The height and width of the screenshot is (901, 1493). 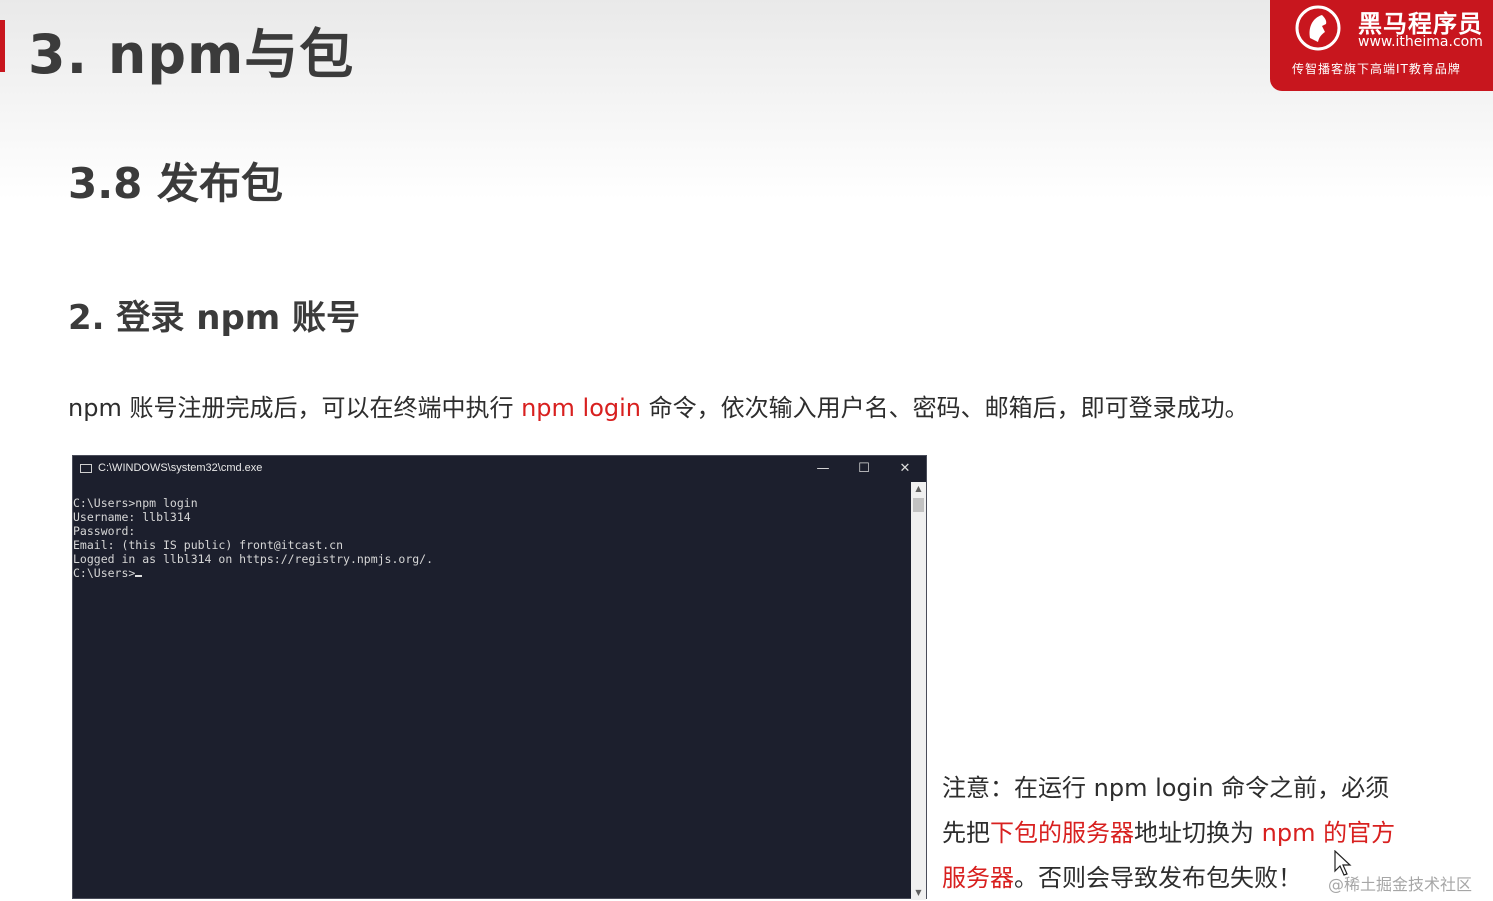 I want to click on horse-head-icon, so click(x=1318, y=28).